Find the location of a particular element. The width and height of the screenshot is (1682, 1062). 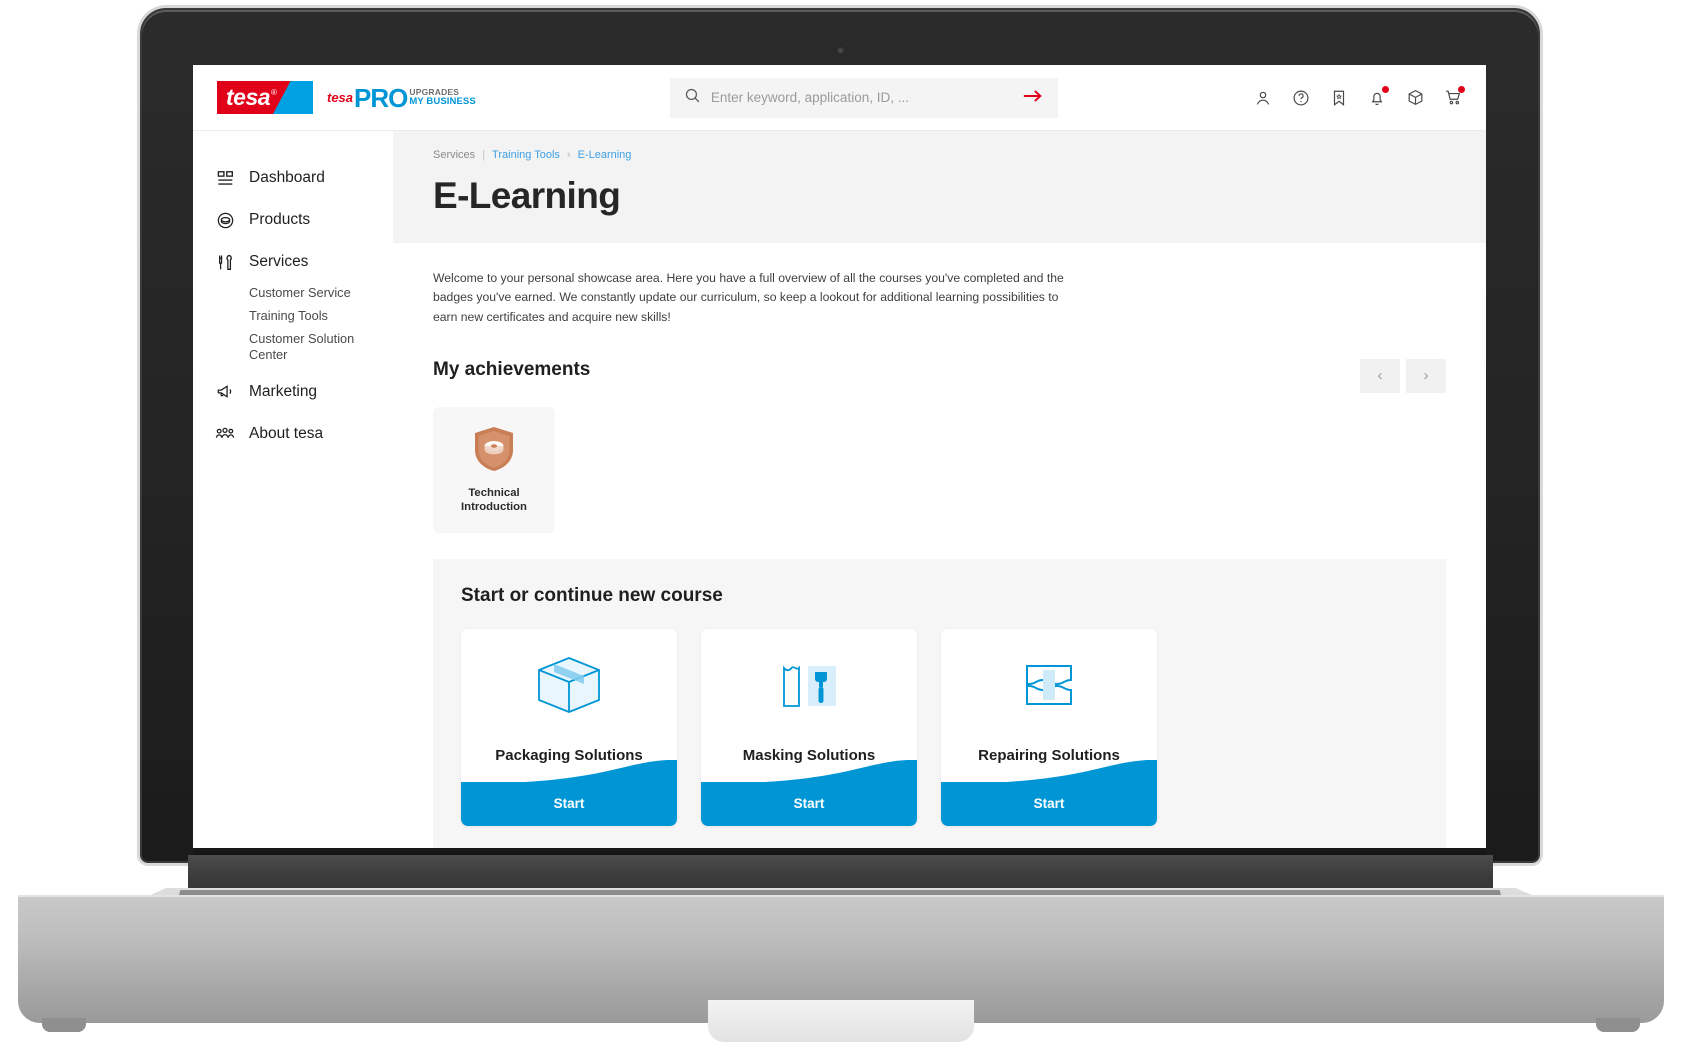

help-question-icon is located at coordinates (1301, 98).